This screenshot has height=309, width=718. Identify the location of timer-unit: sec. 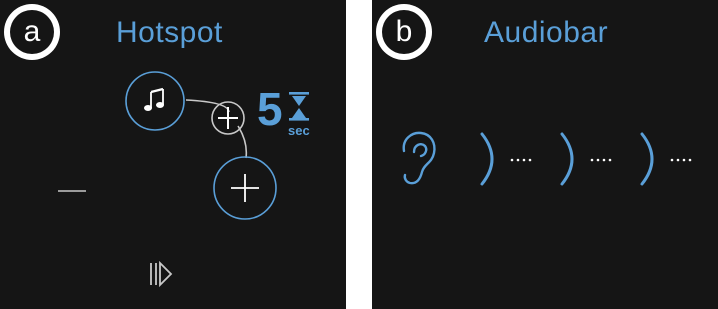
(299, 130).